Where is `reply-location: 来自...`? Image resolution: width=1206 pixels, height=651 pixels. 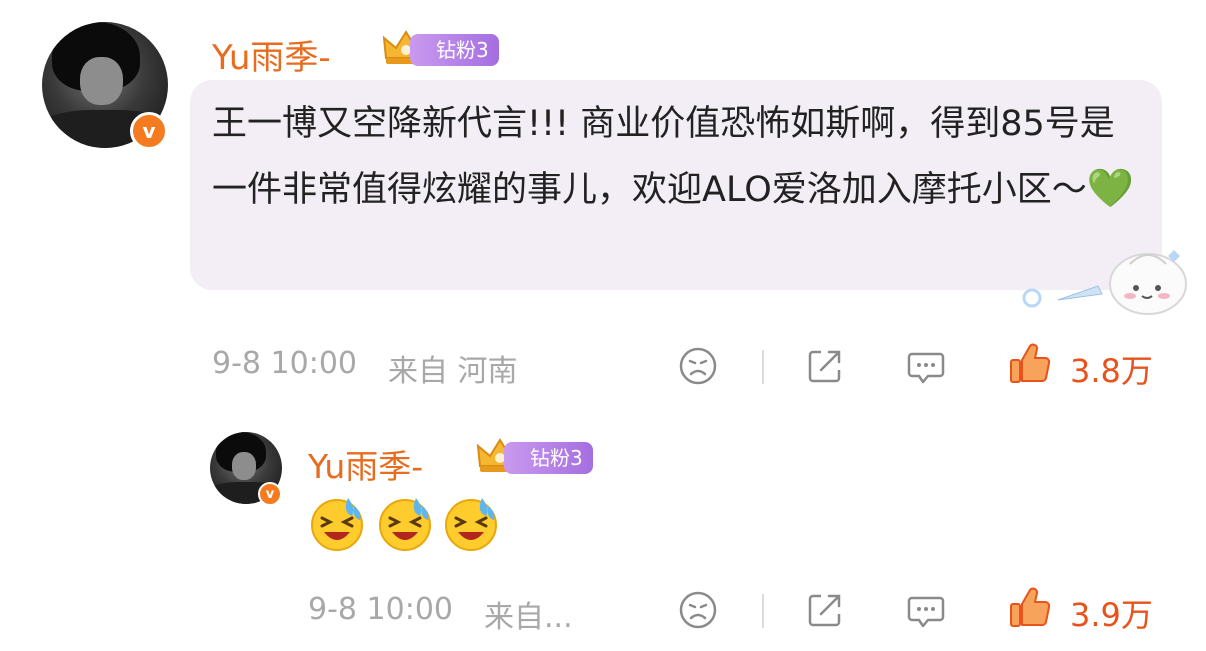
reply-location: 来自... is located at coordinates (528, 617).